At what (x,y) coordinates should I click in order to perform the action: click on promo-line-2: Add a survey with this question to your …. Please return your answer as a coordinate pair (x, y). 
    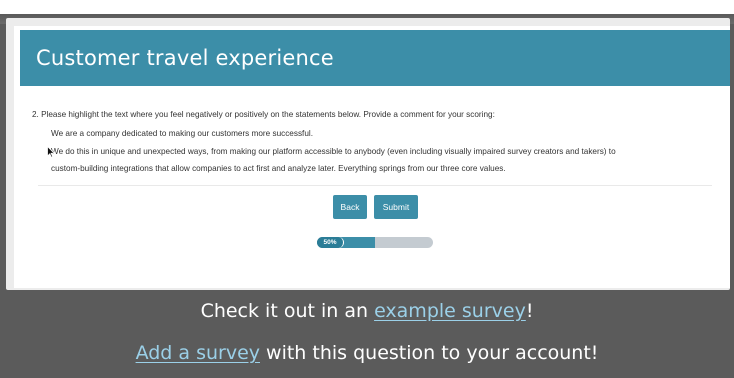
    Looking at the image, I should click on (367, 353).